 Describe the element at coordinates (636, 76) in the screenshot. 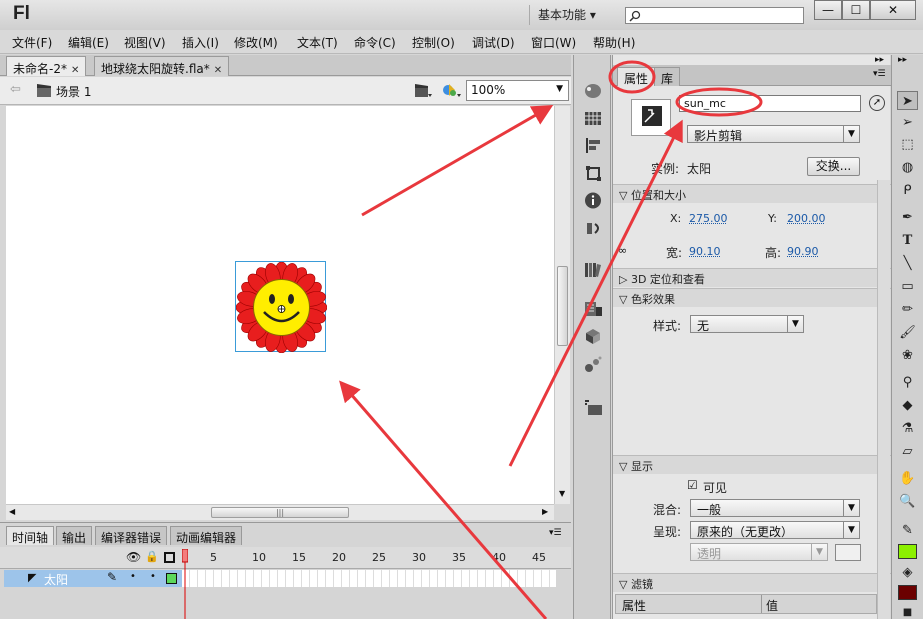

I see `tab-properties: 属性` at that location.